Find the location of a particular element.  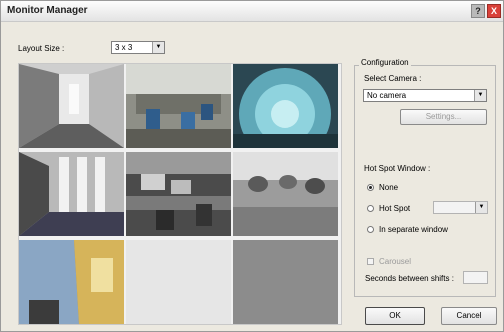

radio-separate-window is located at coordinates (370, 229).